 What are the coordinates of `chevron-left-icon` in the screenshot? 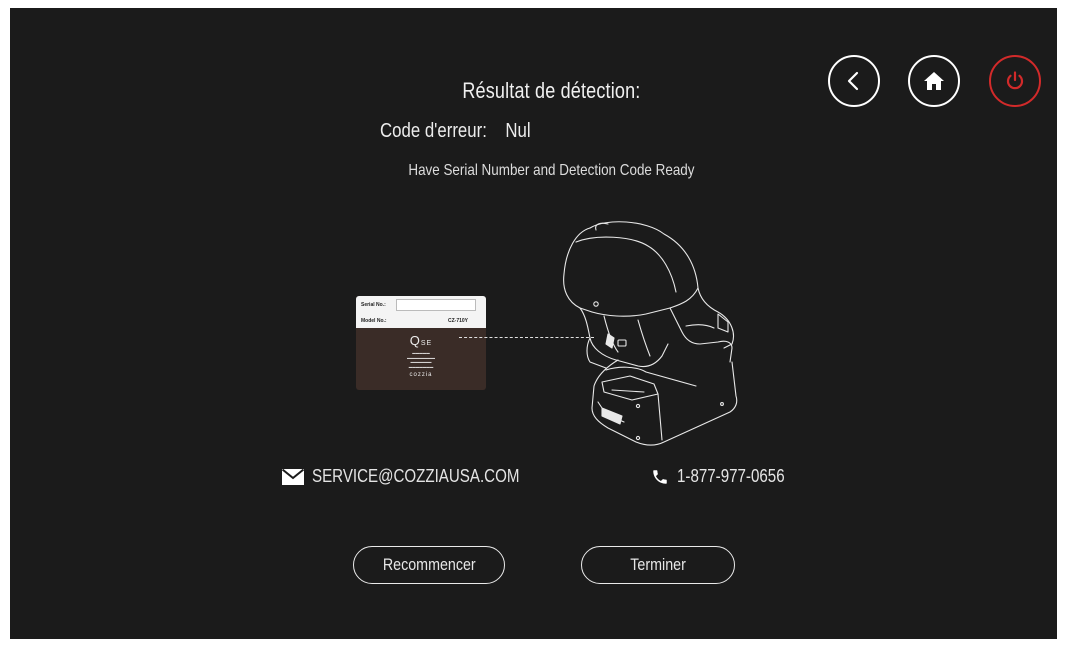 It's located at (853, 81).